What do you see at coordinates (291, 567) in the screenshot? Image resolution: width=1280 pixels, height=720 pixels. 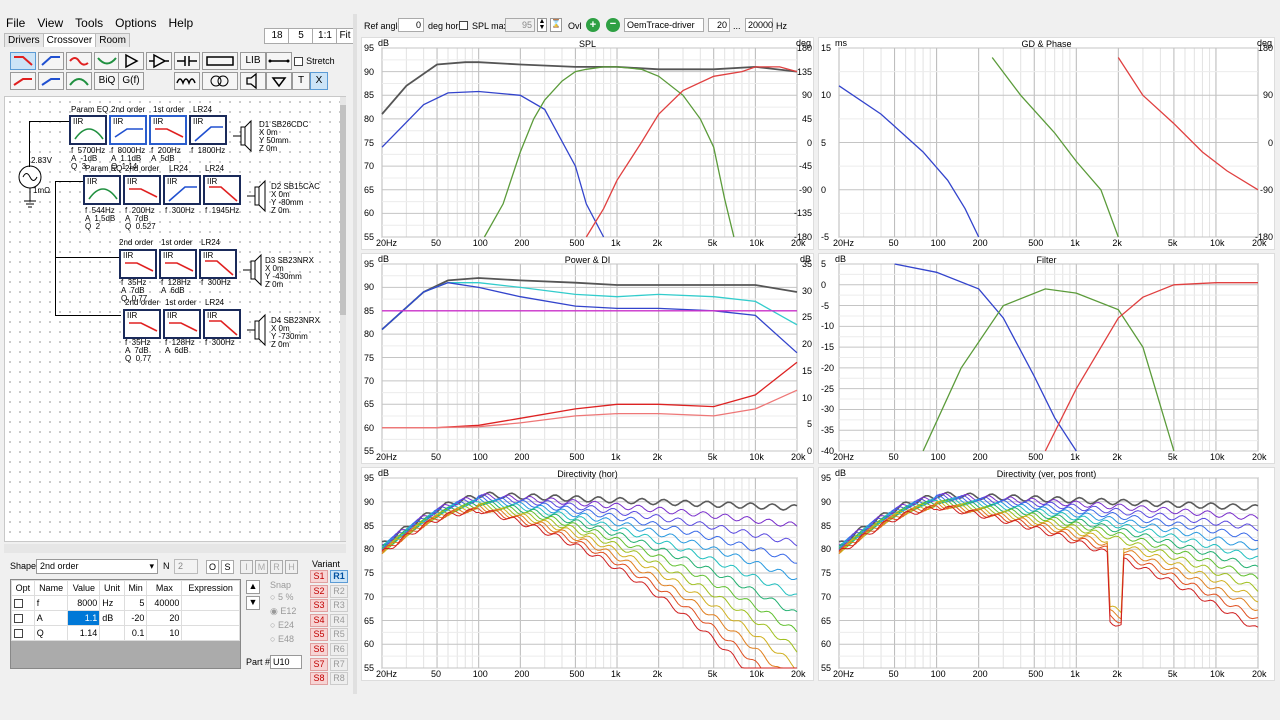 I see `h-button: H` at bounding box center [291, 567].